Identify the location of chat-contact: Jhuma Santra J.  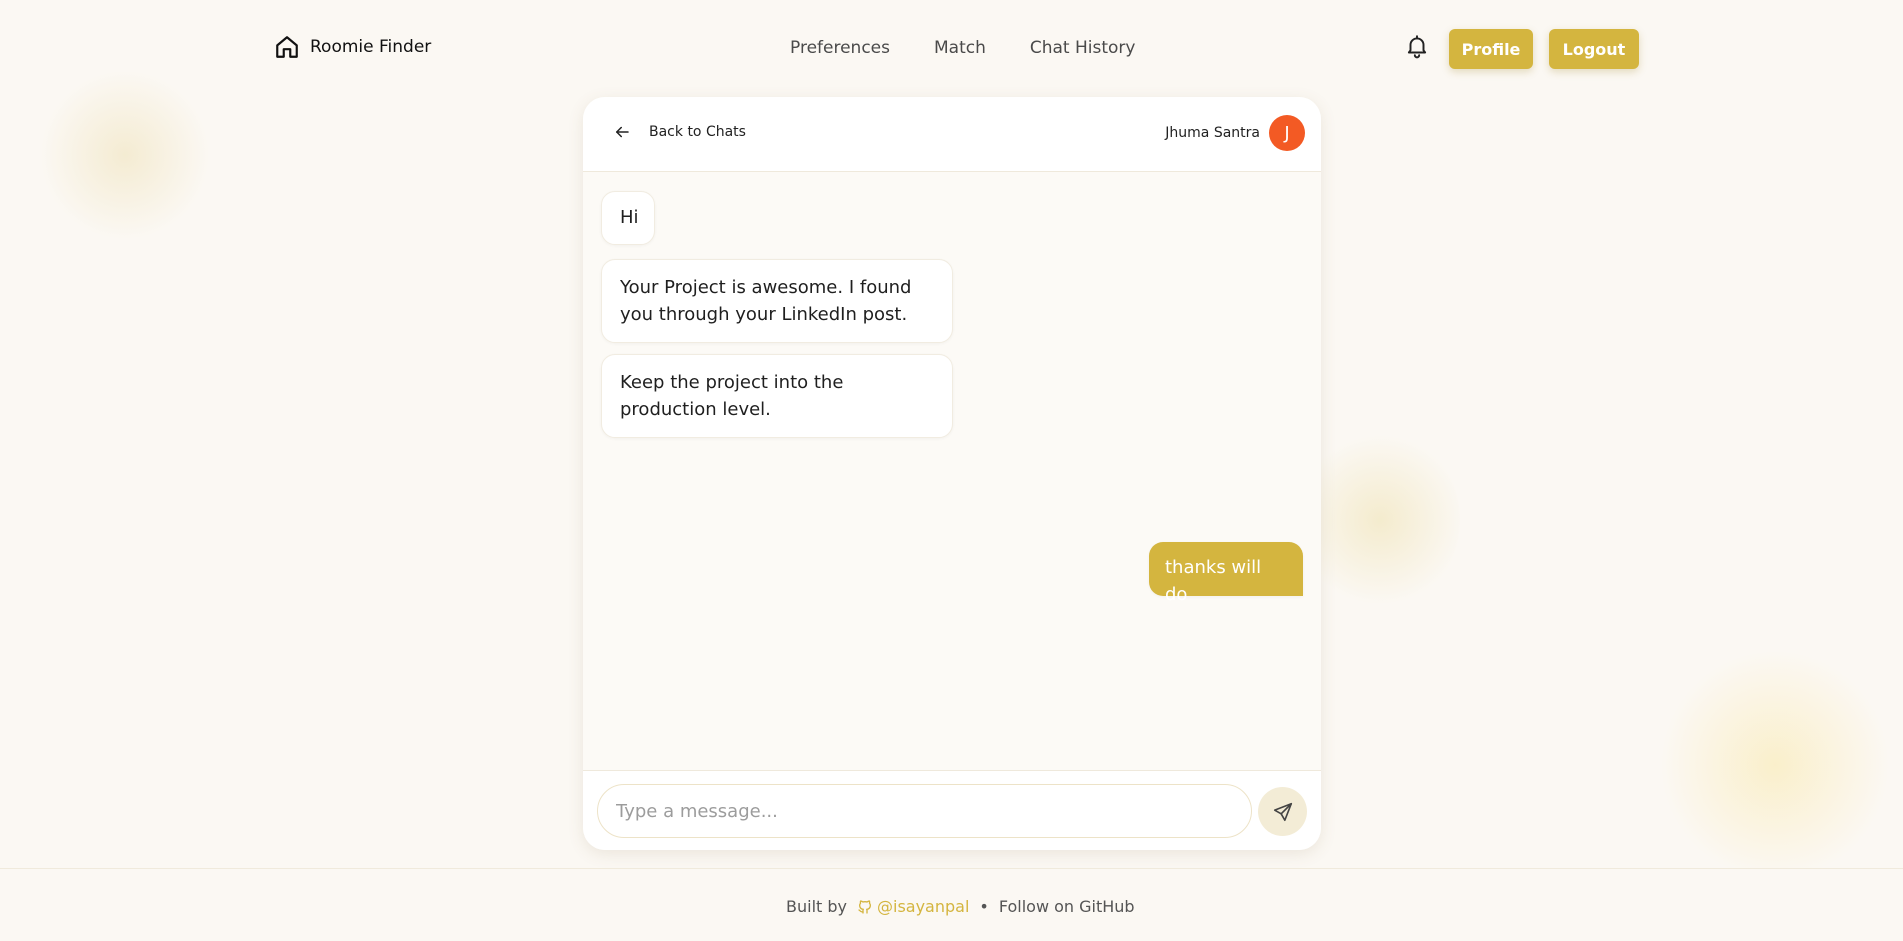
(1235, 133).